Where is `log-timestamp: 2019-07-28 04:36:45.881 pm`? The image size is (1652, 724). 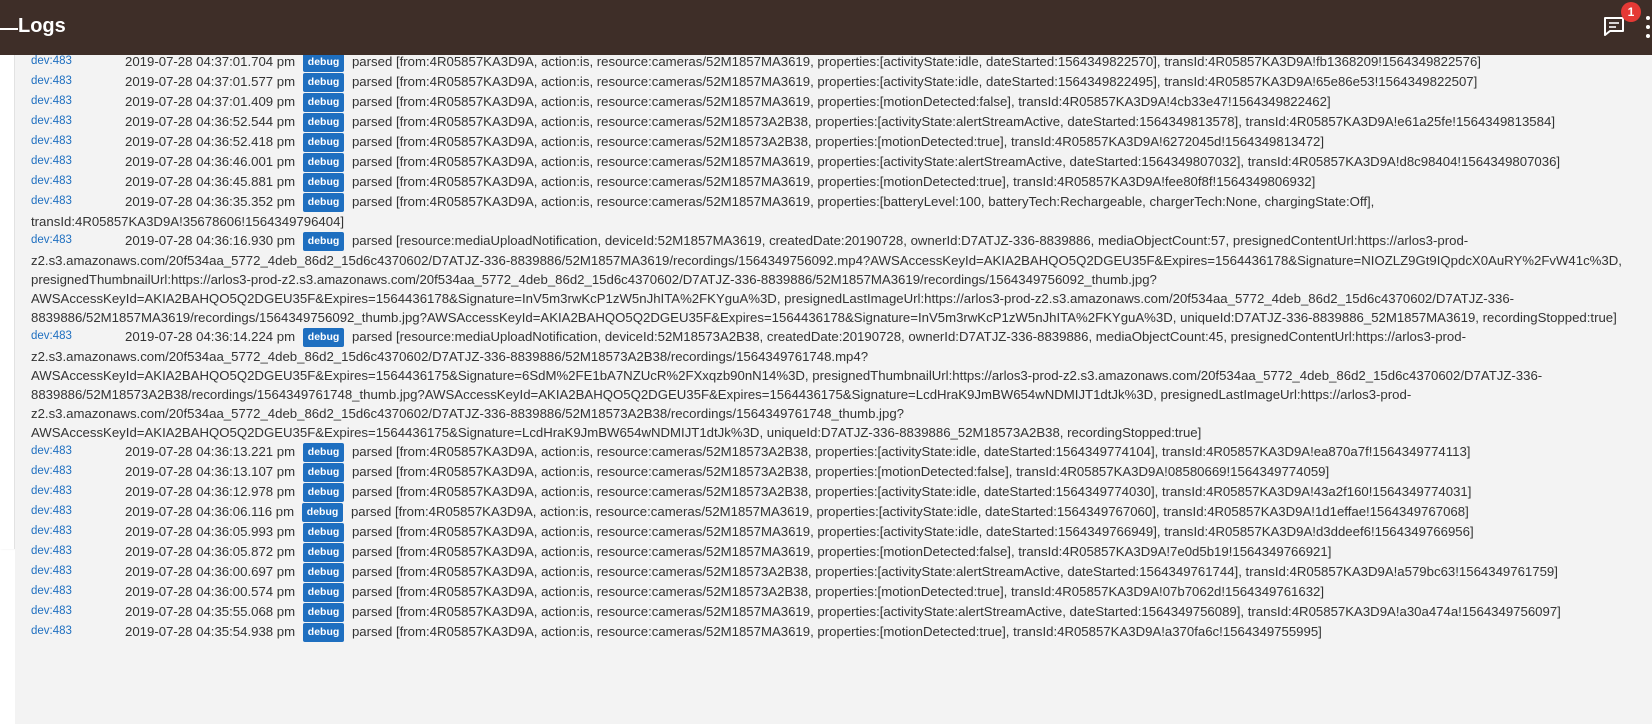
log-timestamp: 2019-07-28 04:36:45.881 pm is located at coordinates (210, 182).